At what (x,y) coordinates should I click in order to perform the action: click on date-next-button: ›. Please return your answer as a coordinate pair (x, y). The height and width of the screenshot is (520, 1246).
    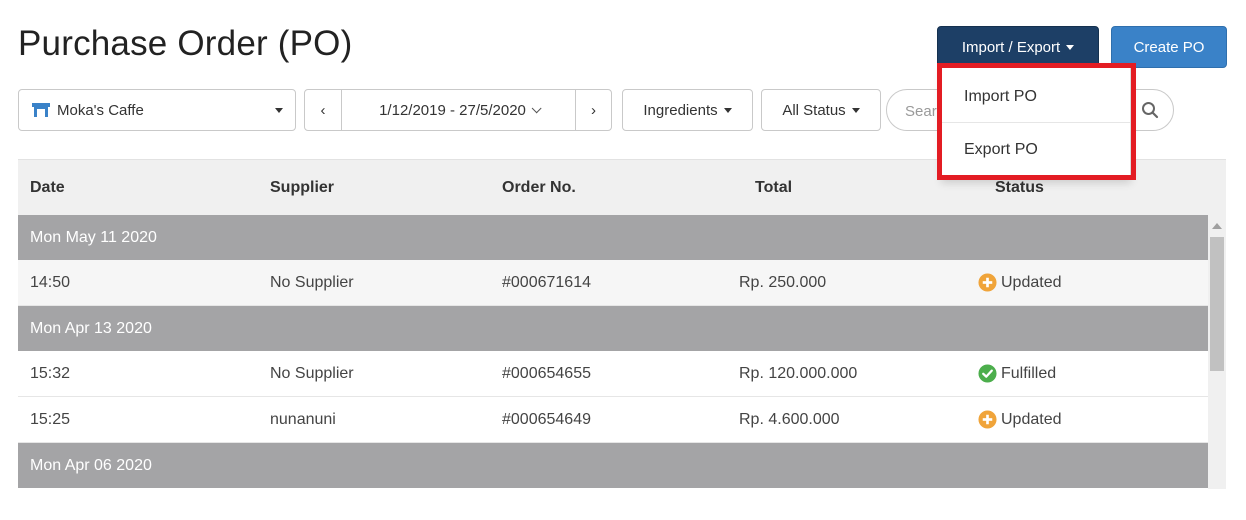
    Looking at the image, I should click on (593, 110).